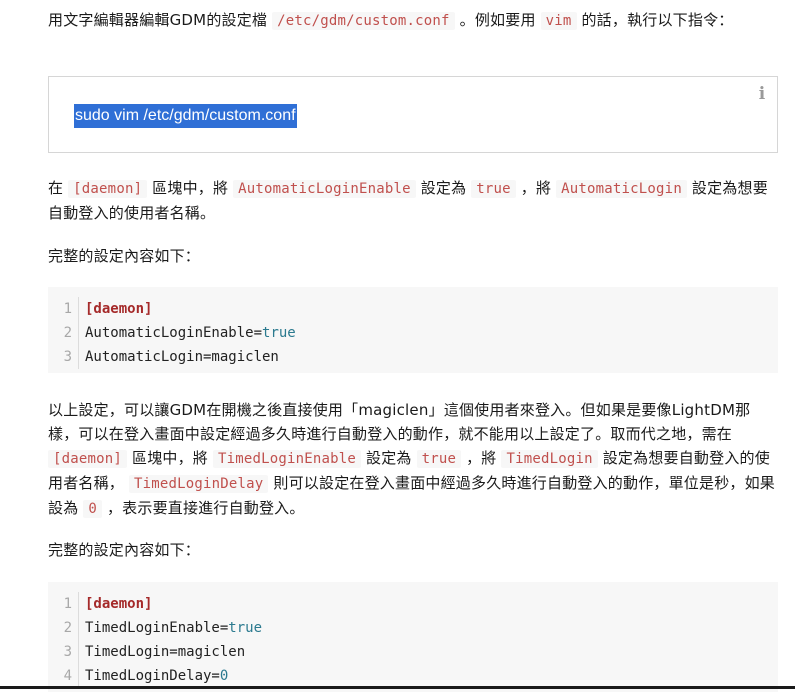 This screenshot has height=692, width=795. I want to click on code-key: AutomaticLoginEnable=, so click(174, 333).